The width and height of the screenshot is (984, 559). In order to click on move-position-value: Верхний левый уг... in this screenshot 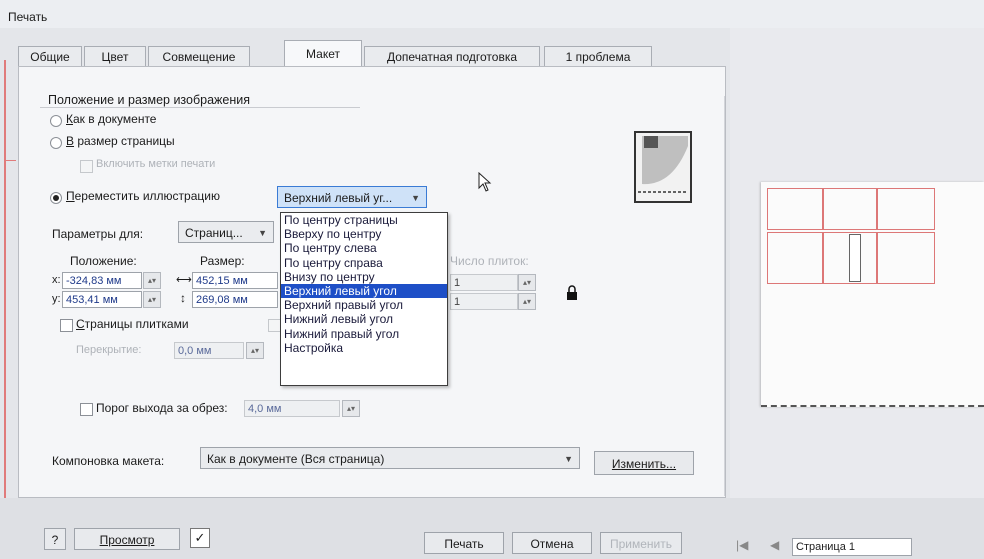, I will do `click(338, 198)`.